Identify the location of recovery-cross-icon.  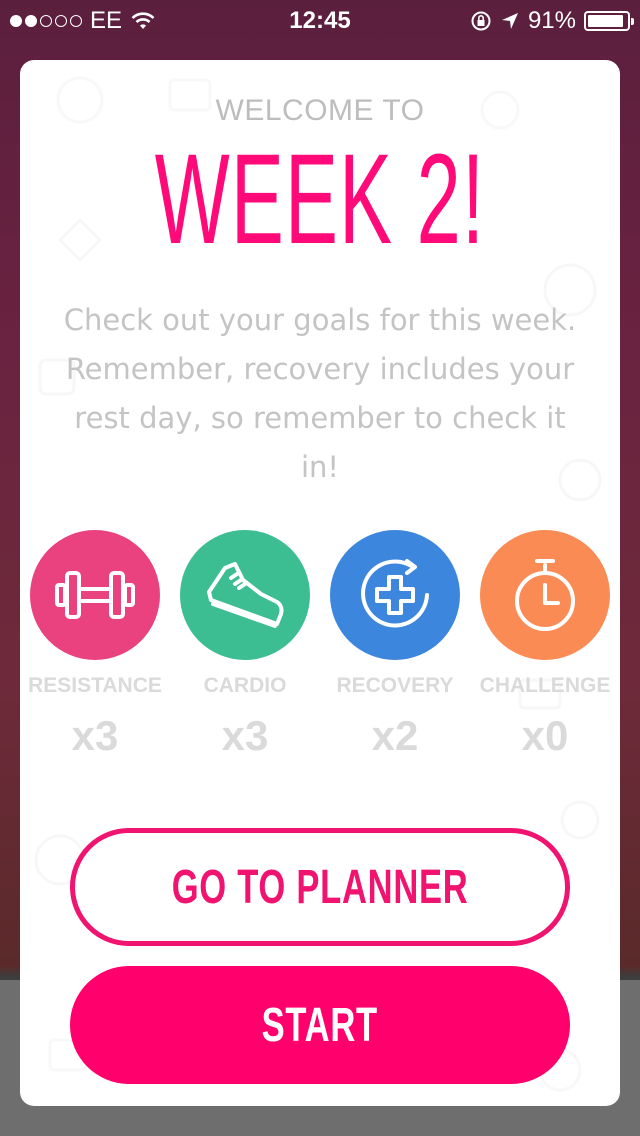
(395, 593).